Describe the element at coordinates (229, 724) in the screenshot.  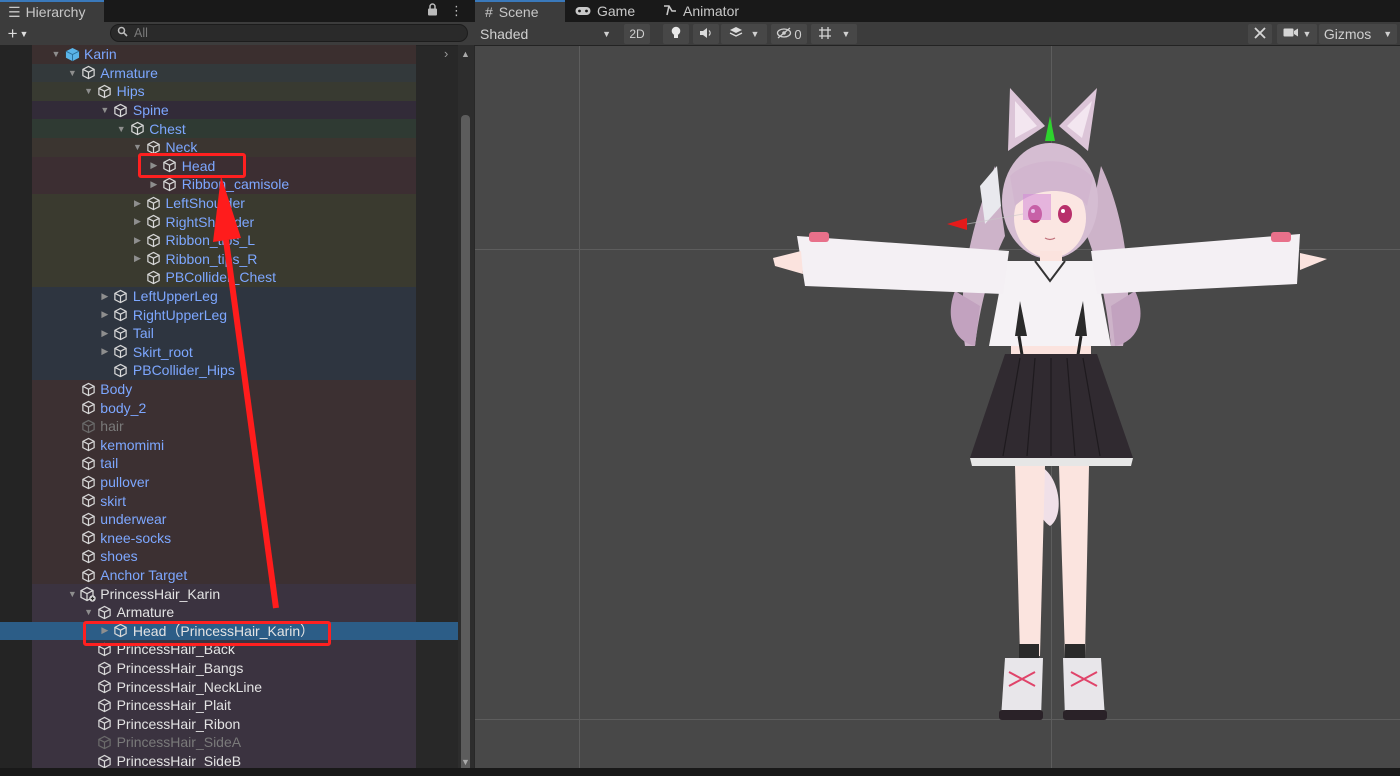
I see `hierarchy-item: ▶ PrincessHair_Ribon` at that location.